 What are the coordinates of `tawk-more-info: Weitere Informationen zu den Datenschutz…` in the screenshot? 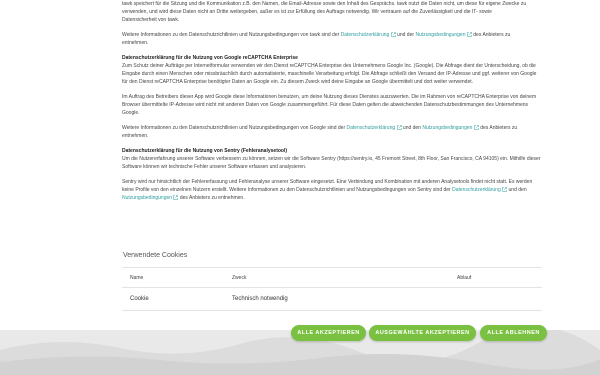 It's located at (332, 39).